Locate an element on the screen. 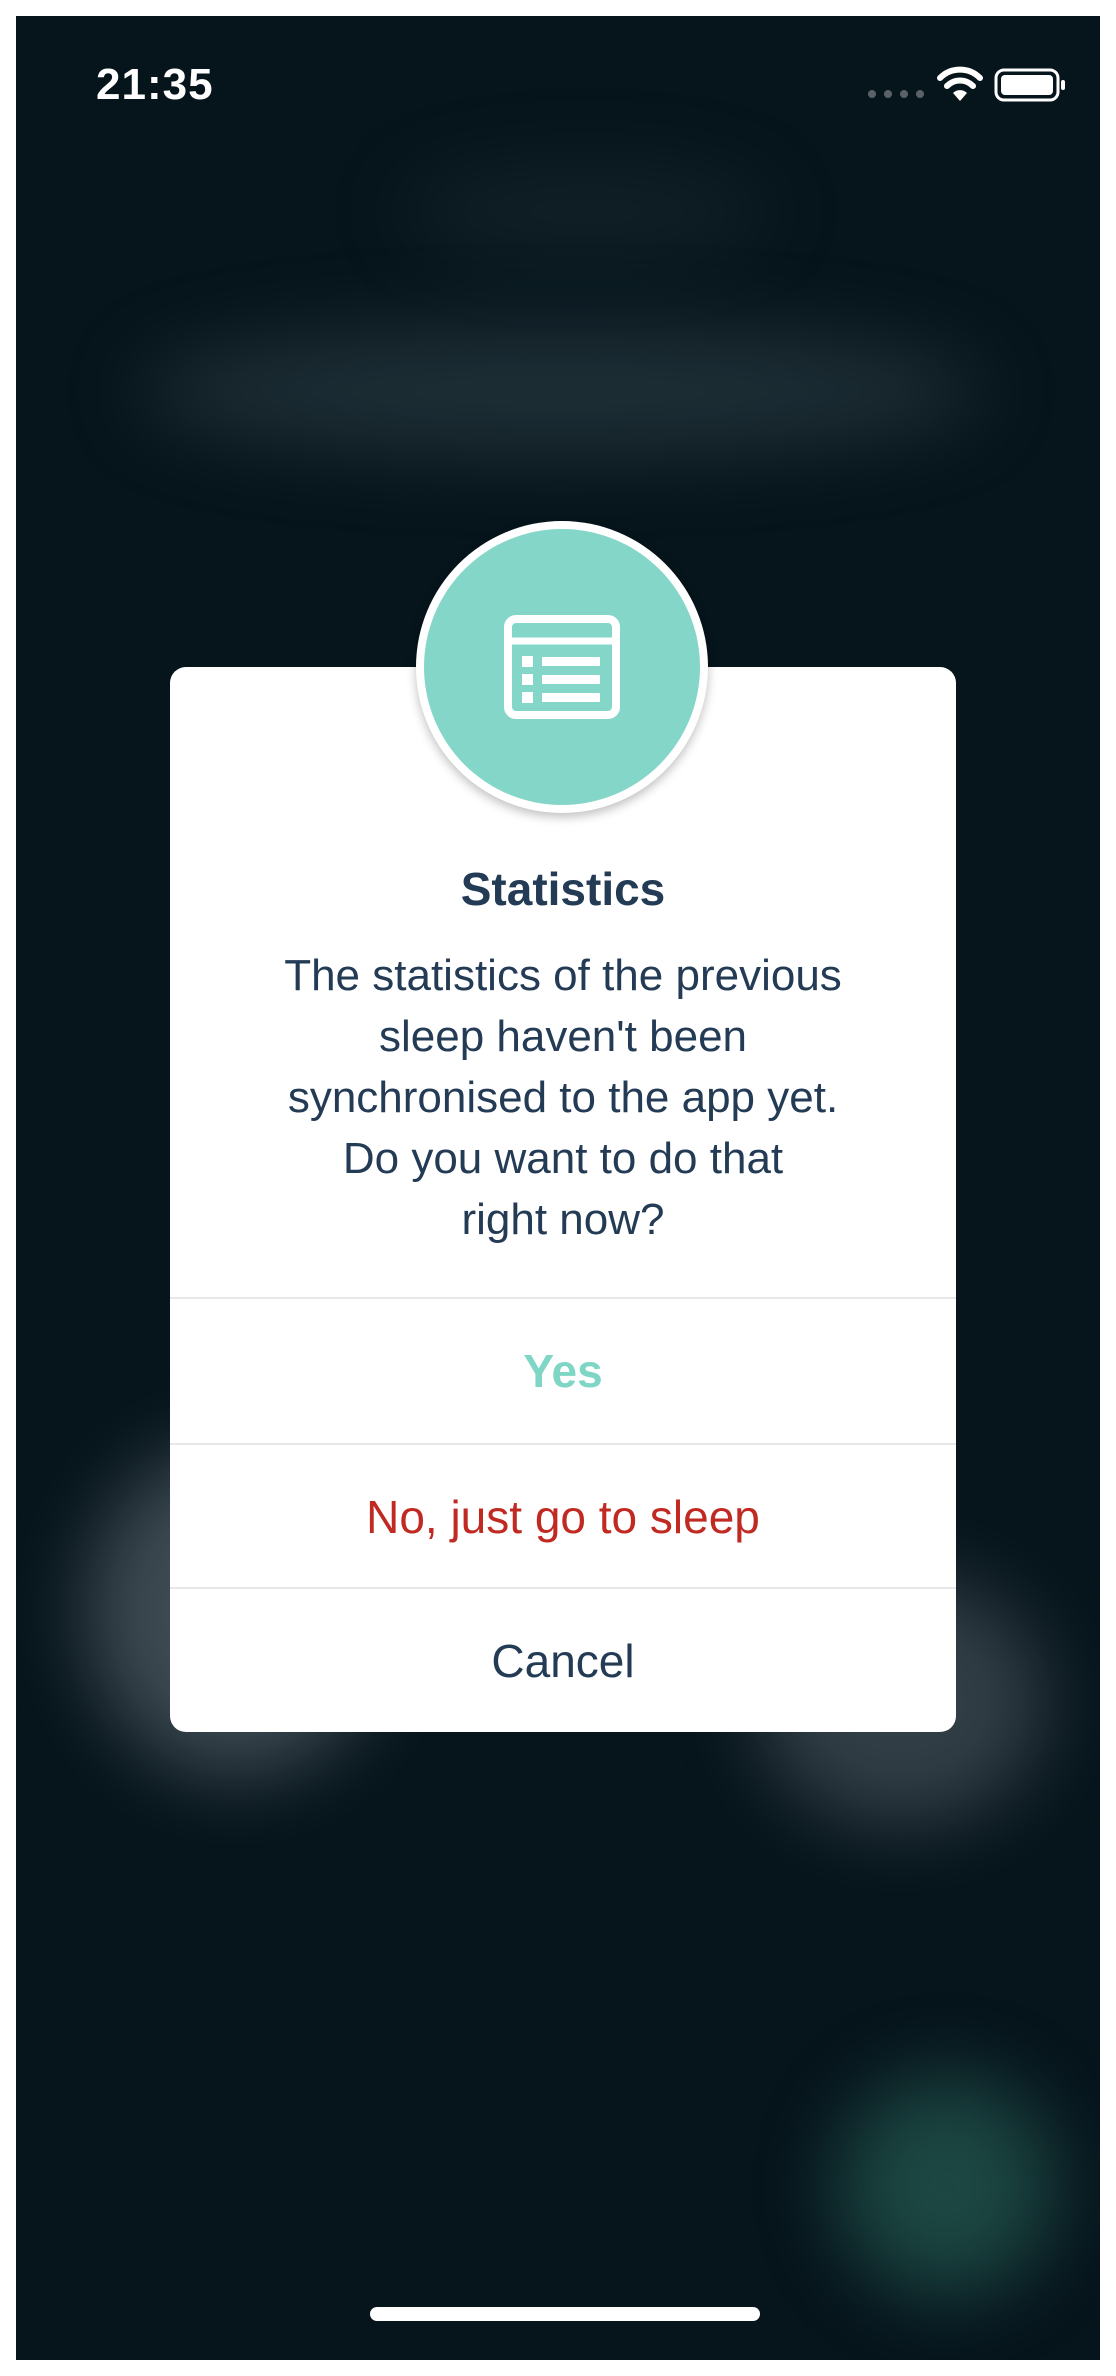  message-line: synchronised to the app yet. is located at coordinates (563, 1097).